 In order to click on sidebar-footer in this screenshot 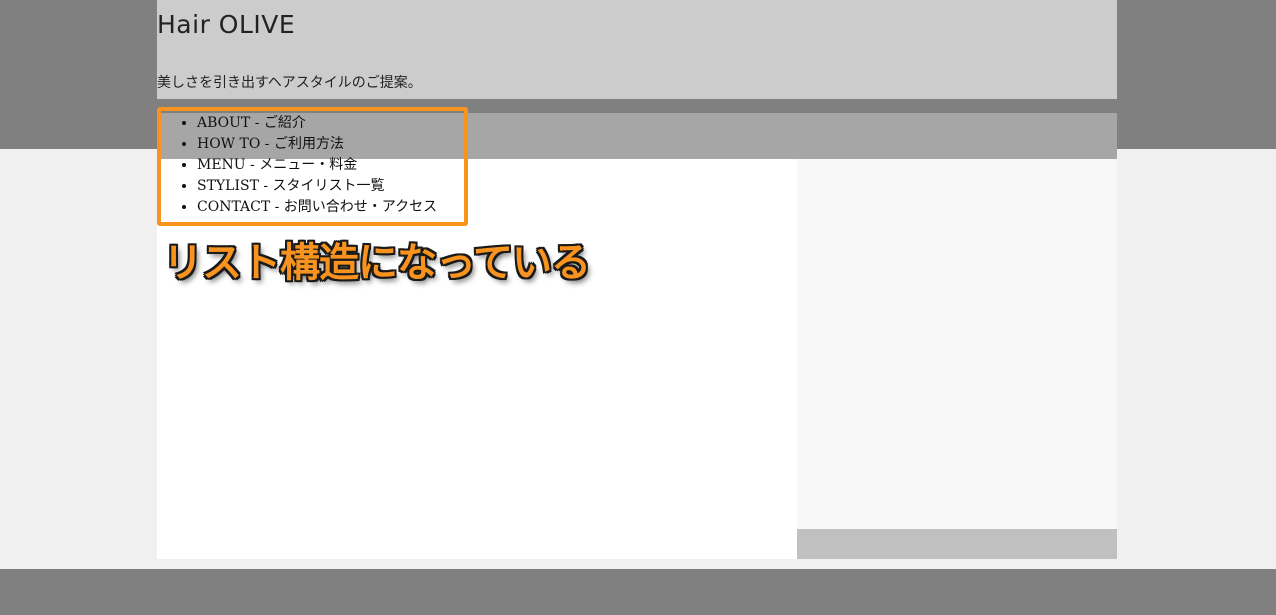, I will do `click(957, 544)`.